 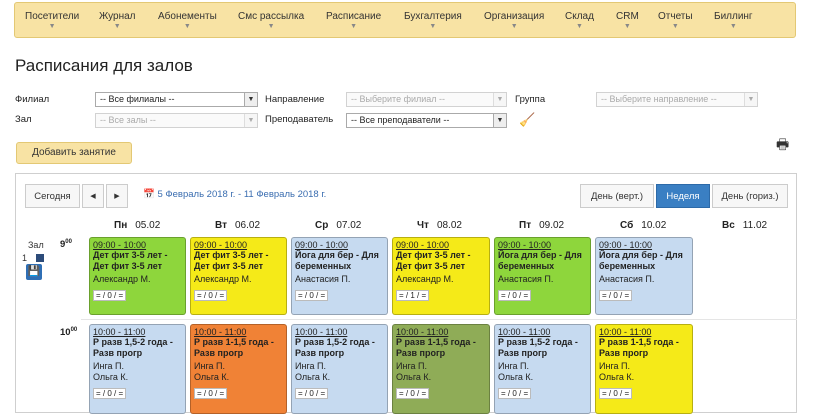 I want to click on day-header: Вс 11.02, so click(x=745, y=225).